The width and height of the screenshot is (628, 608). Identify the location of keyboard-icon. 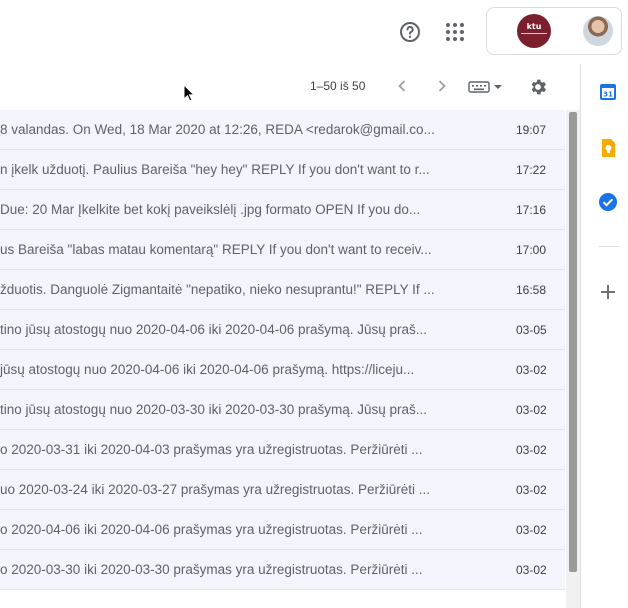
(486, 87).